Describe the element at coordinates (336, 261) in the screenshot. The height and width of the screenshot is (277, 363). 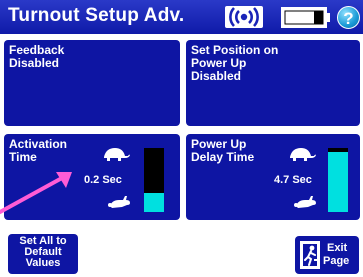
I see `exit-label-2: Page` at that location.